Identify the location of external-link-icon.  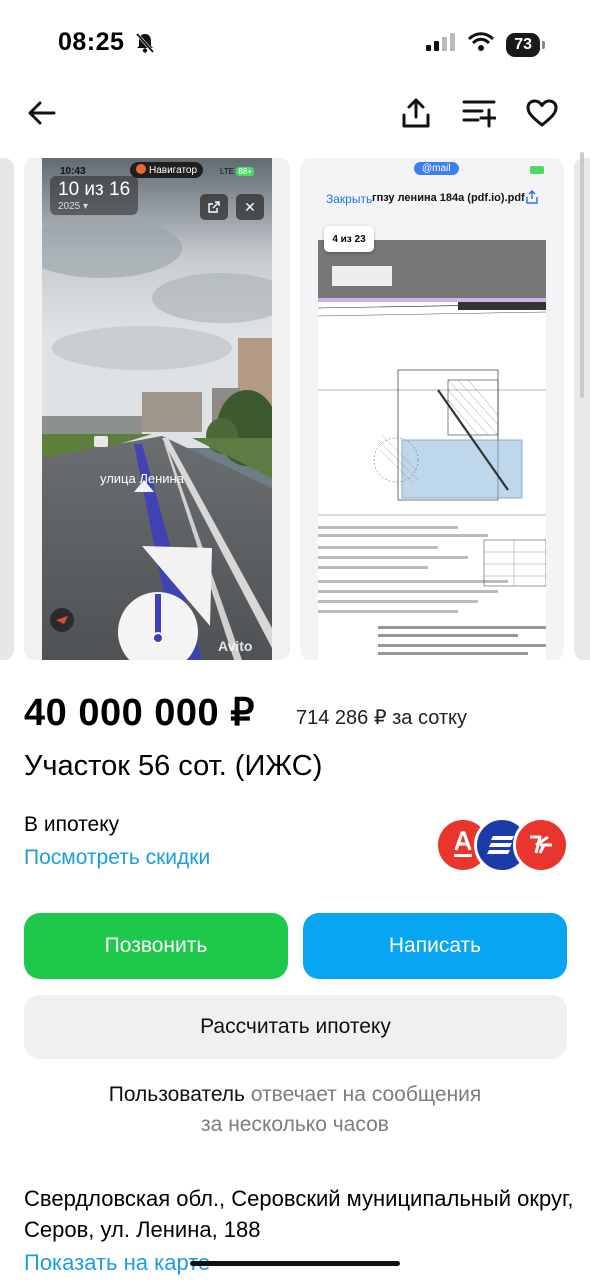
(214, 207).